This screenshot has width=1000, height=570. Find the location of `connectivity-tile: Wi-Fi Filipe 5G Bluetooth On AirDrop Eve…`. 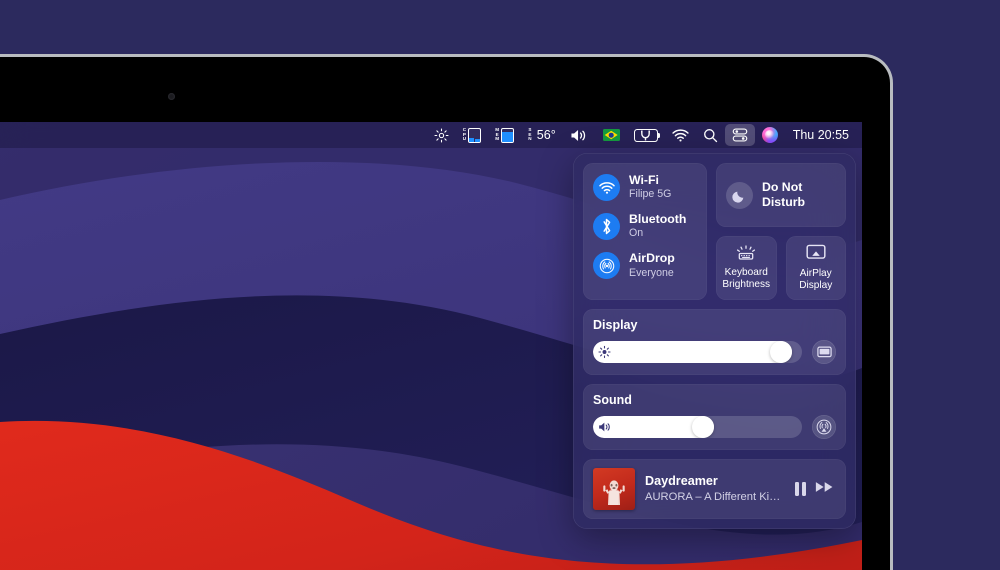

connectivity-tile: Wi-Fi Filipe 5G Bluetooth On AirDrop Eve… is located at coordinates (645, 231).